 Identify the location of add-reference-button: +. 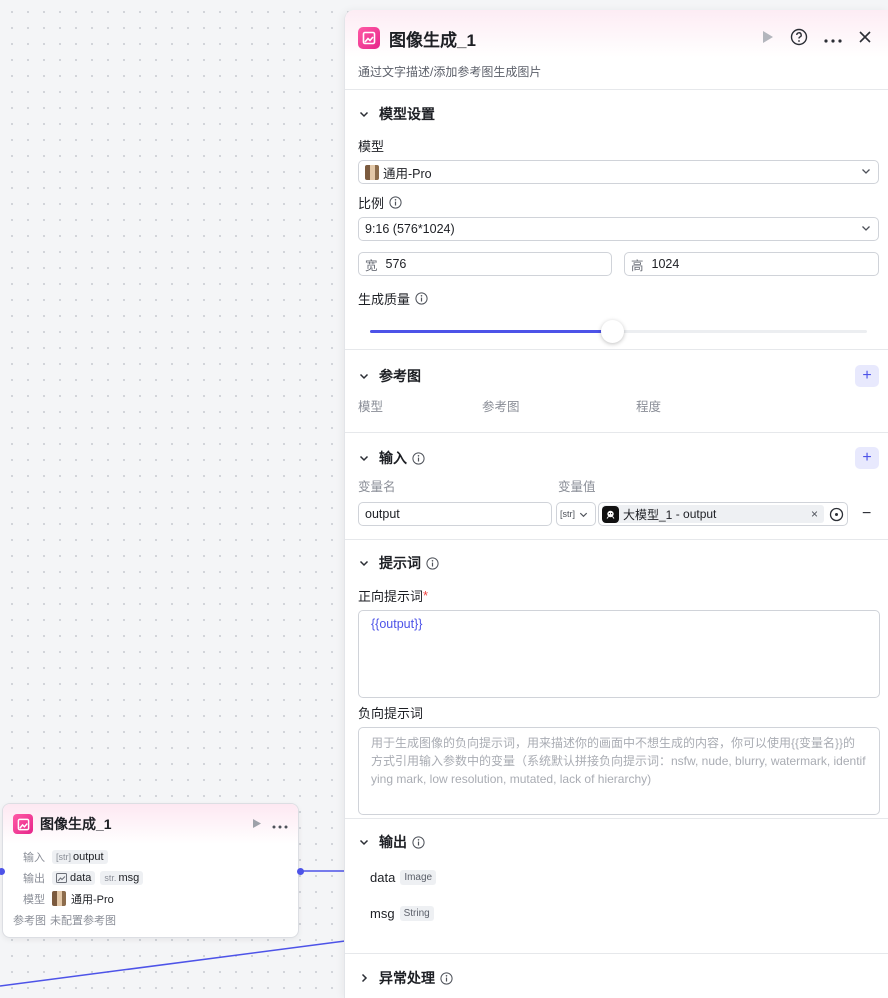
(867, 376).